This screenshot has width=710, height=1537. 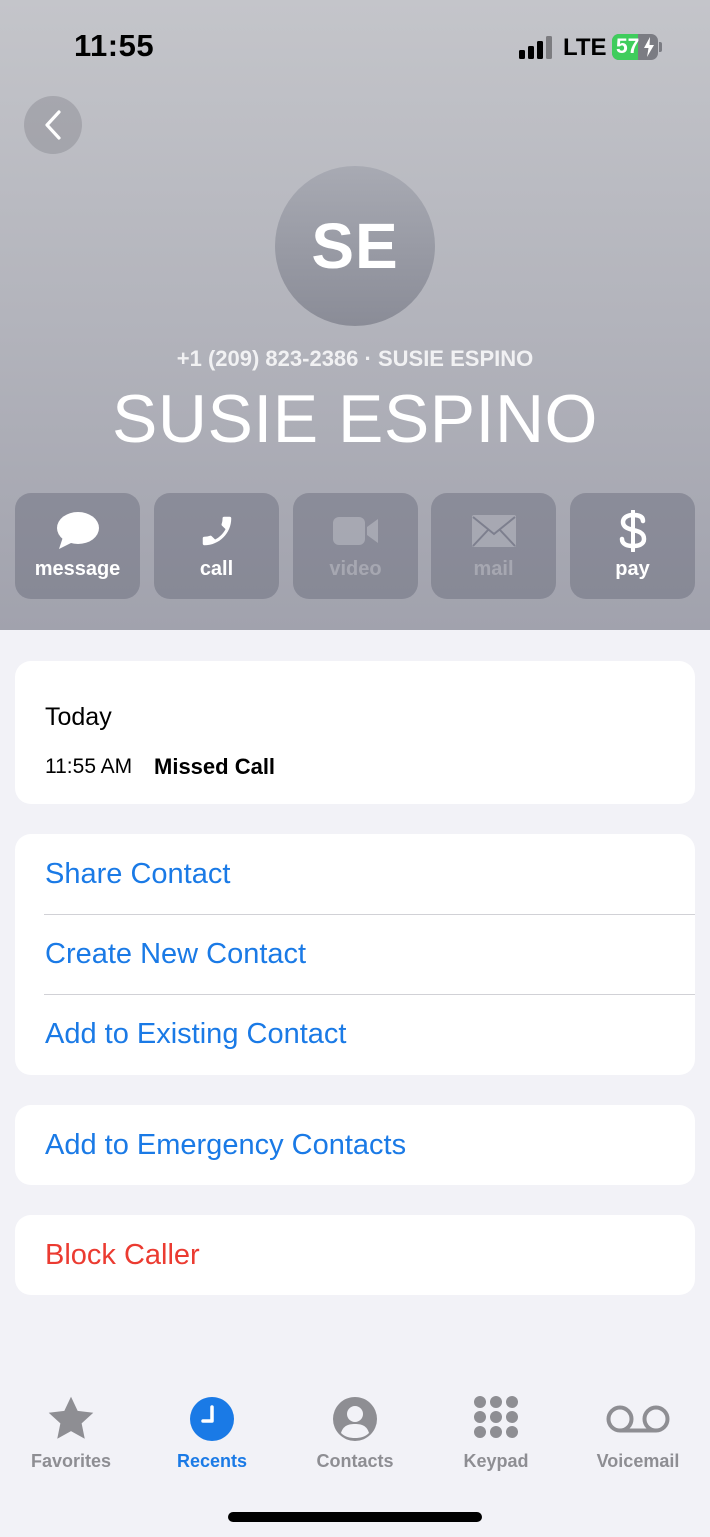 I want to click on charging-bolt-icon, so click(x=649, y=47).